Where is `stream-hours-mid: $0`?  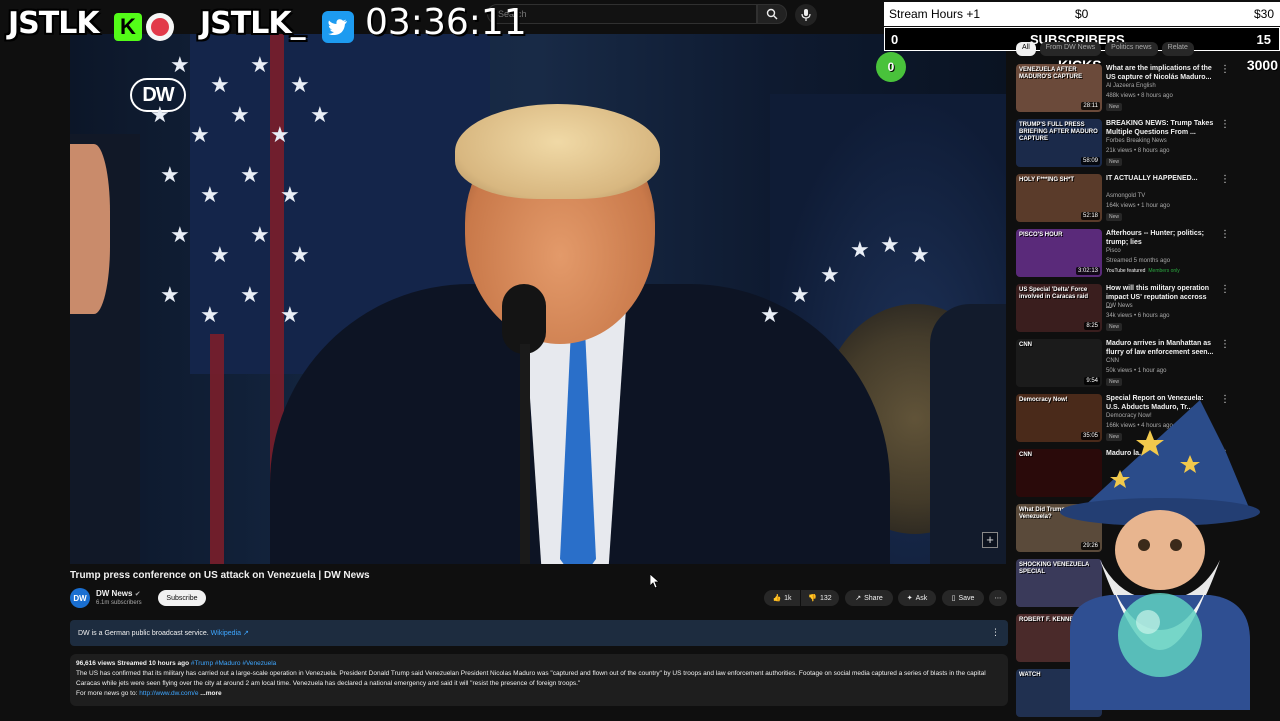 stream-hours-mid: $0 is located at coordinates (1082, 14).